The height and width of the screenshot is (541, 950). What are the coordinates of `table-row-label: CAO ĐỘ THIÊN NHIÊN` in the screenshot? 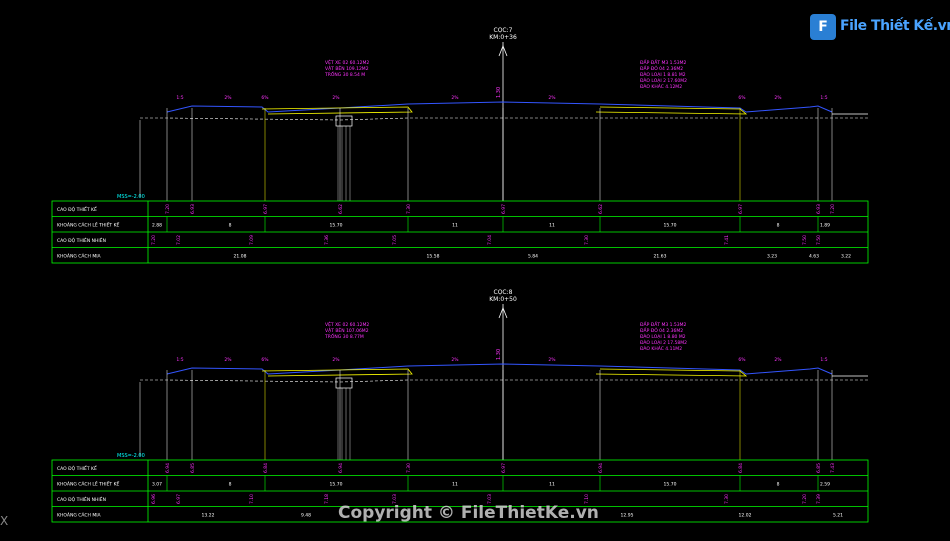 It's located at (81, 499).